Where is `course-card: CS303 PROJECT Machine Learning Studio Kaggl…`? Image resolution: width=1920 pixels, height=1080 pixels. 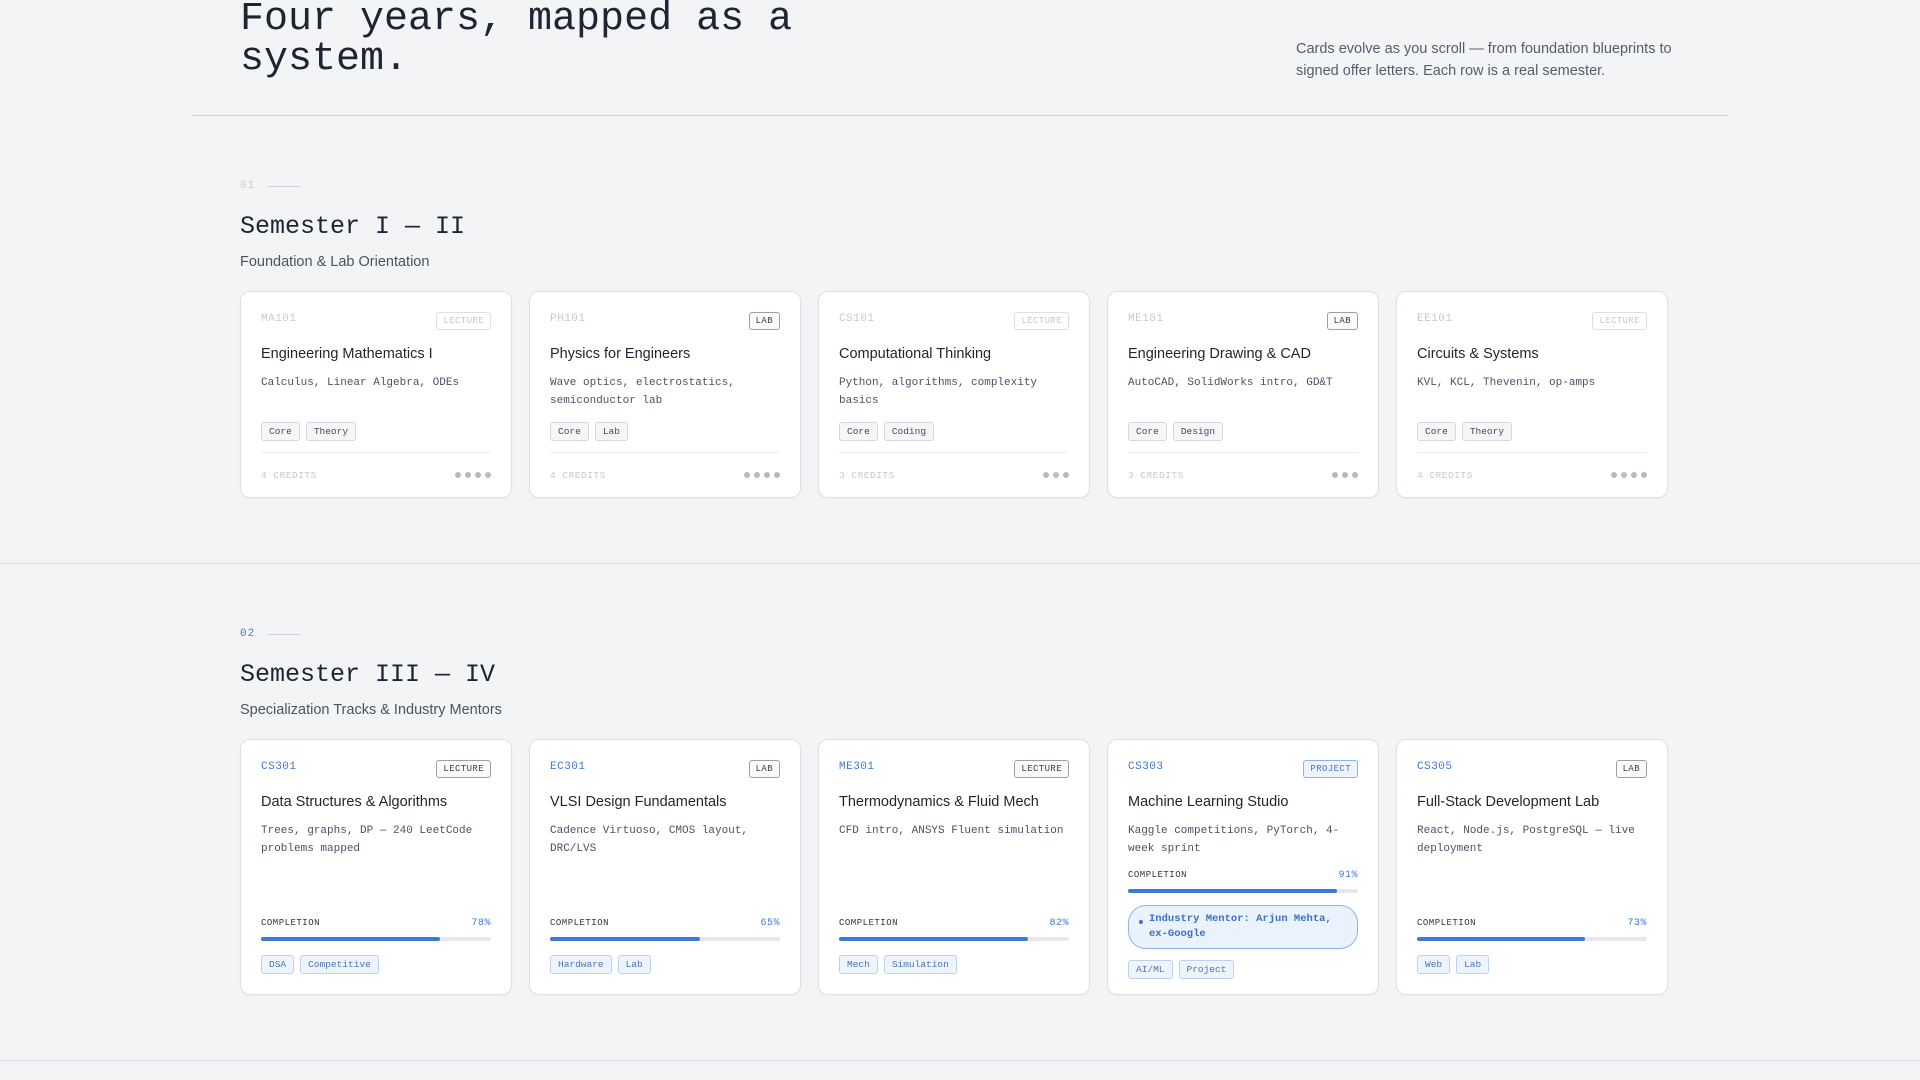 course-card: CS303 PROJECT Machine Learning Studio Kaggl… is located at coordinates (1243, 867).